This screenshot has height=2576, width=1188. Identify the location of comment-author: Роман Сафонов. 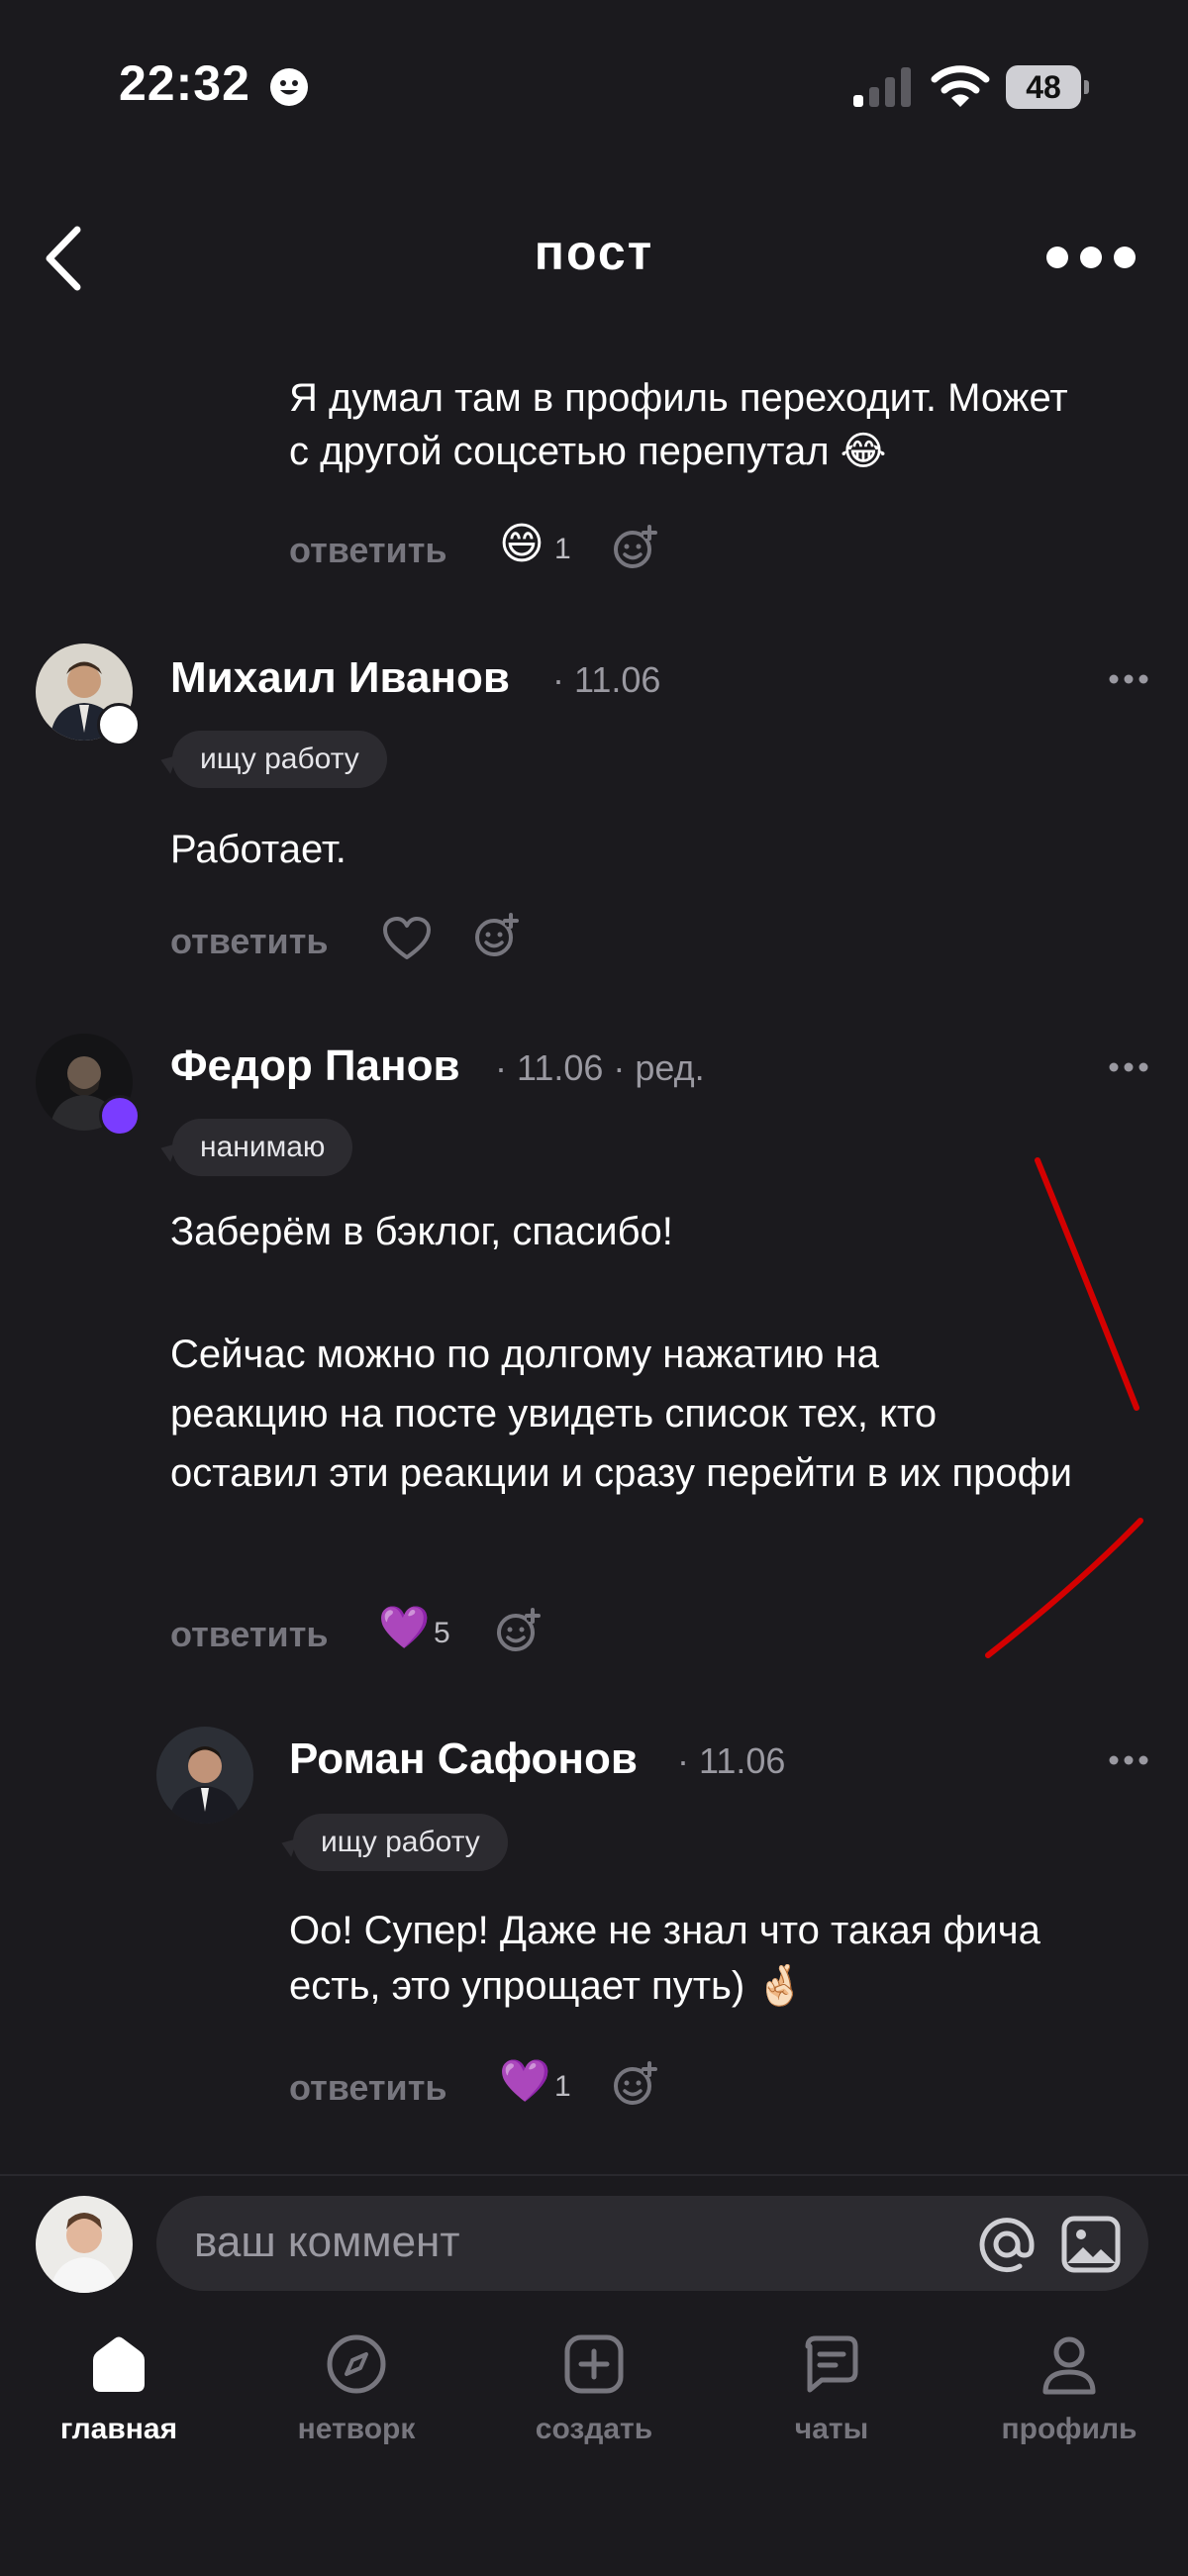
(463, 1759).